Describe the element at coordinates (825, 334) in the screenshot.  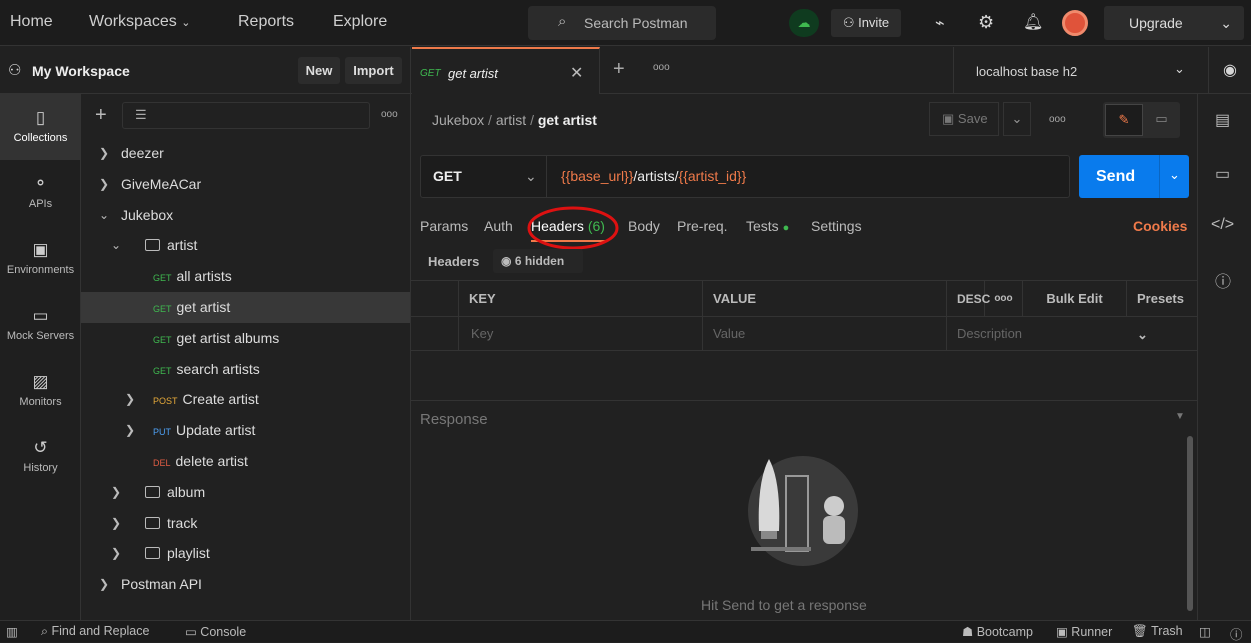
I see `value-input: Value` at that location.